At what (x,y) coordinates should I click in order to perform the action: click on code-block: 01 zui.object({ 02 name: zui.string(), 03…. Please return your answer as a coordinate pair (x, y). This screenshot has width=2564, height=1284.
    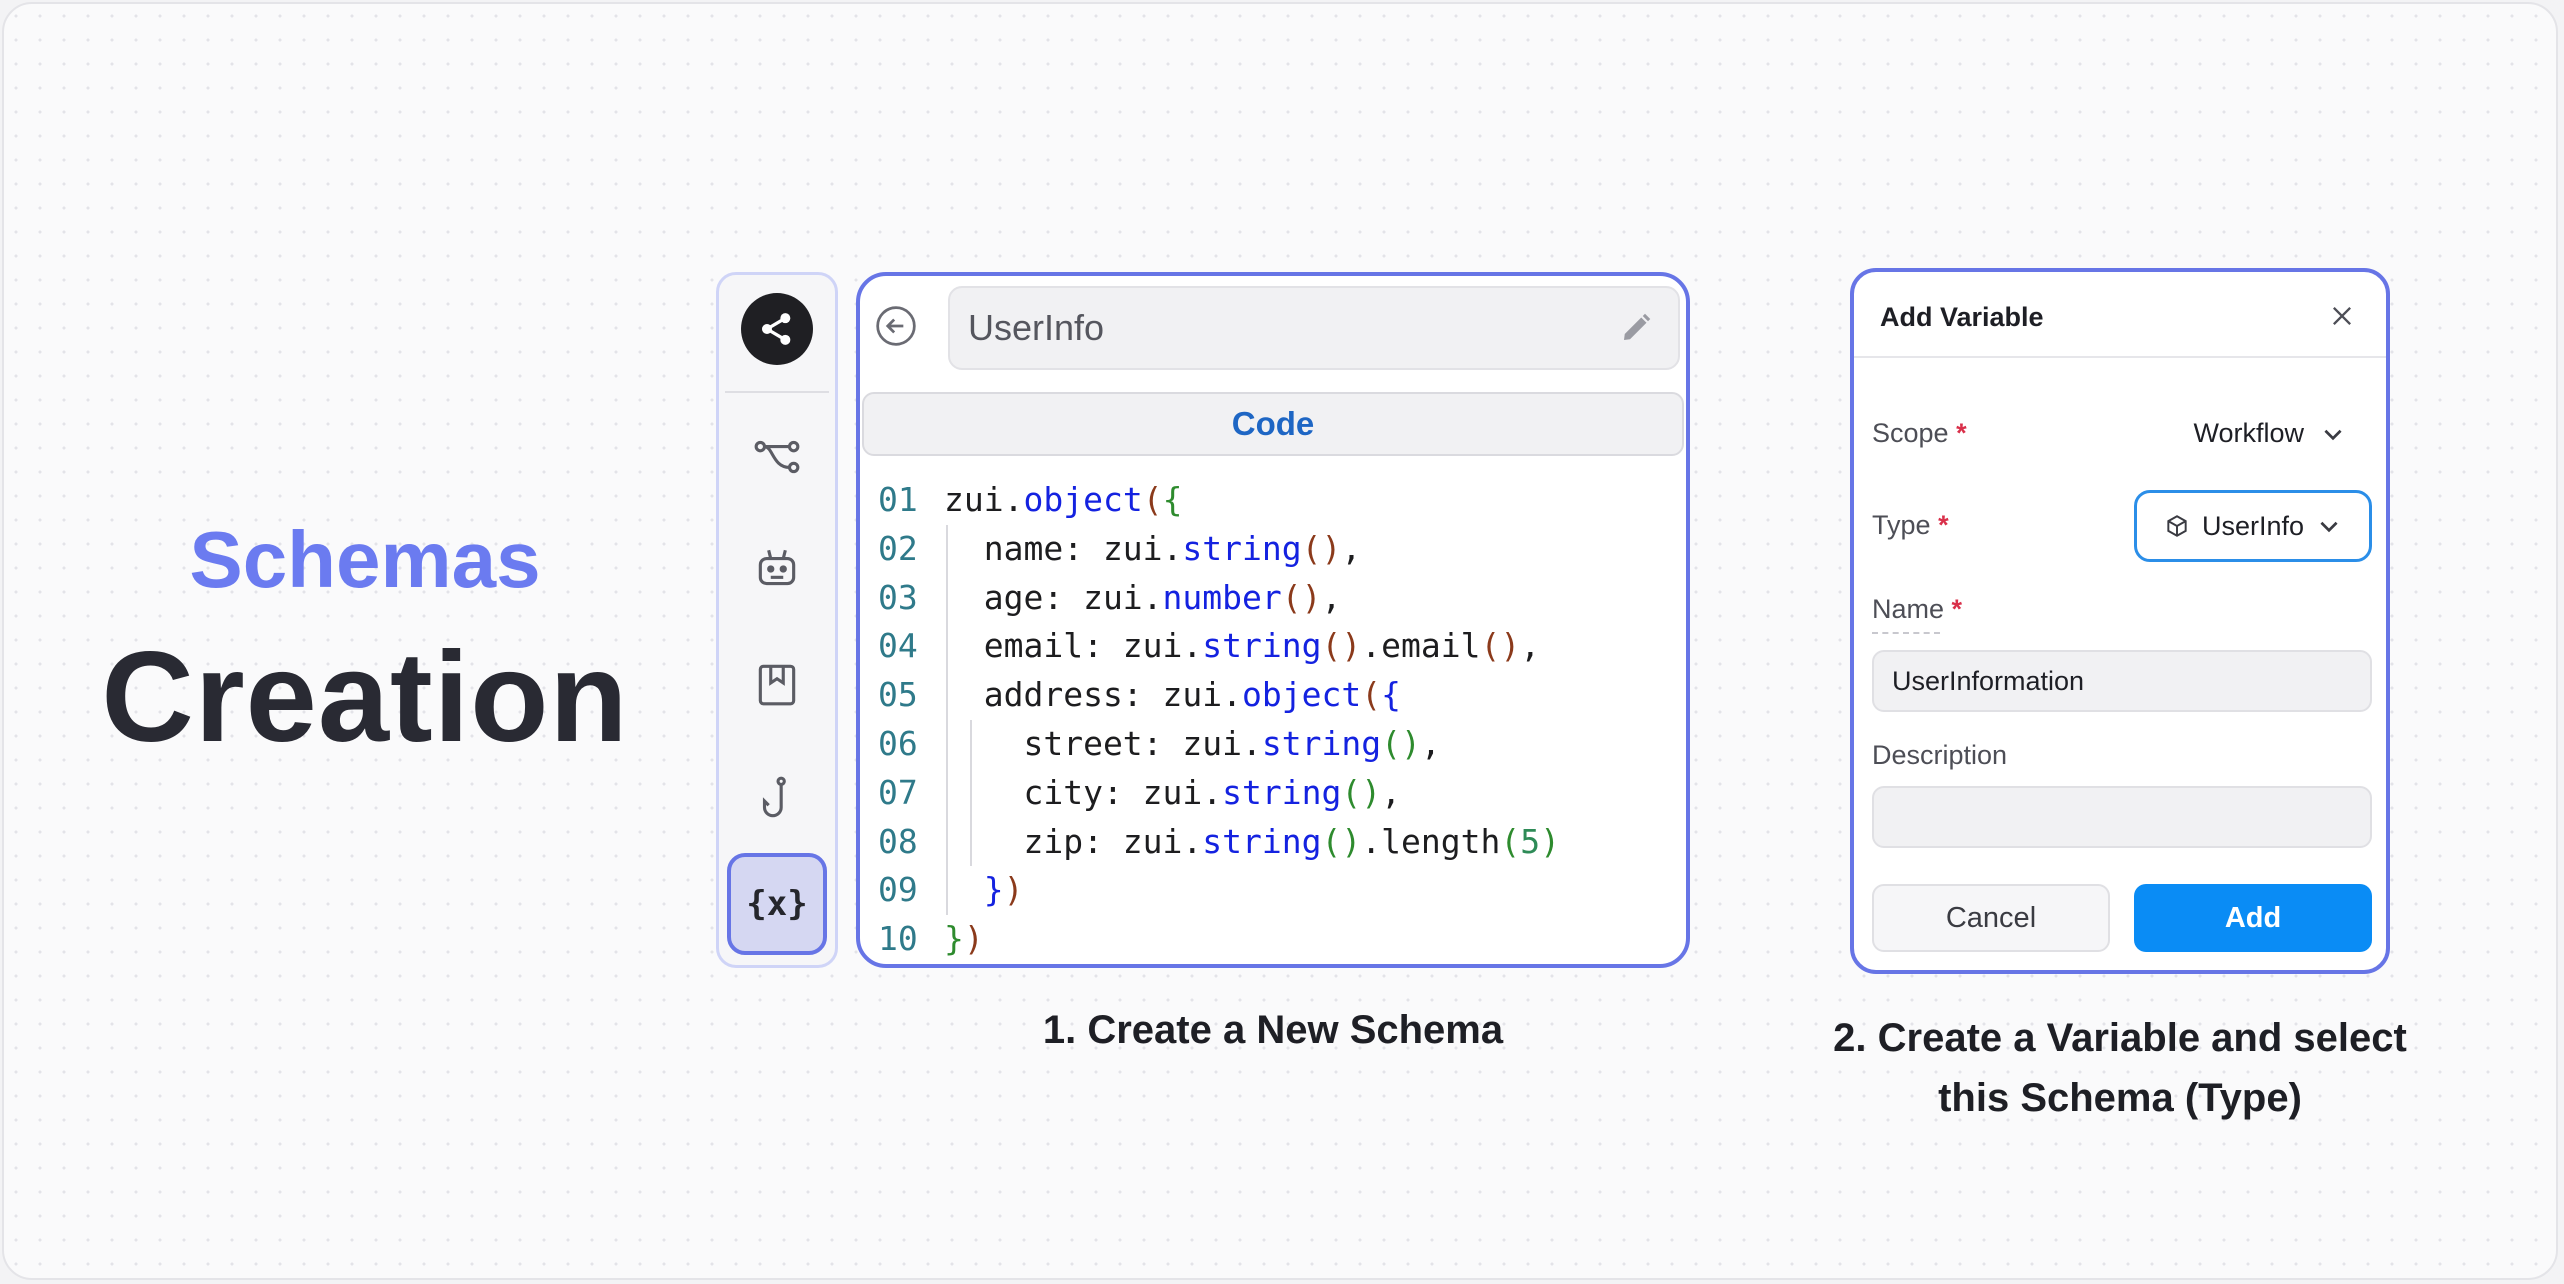
    Looking at the image, I should click on (1273, 720).